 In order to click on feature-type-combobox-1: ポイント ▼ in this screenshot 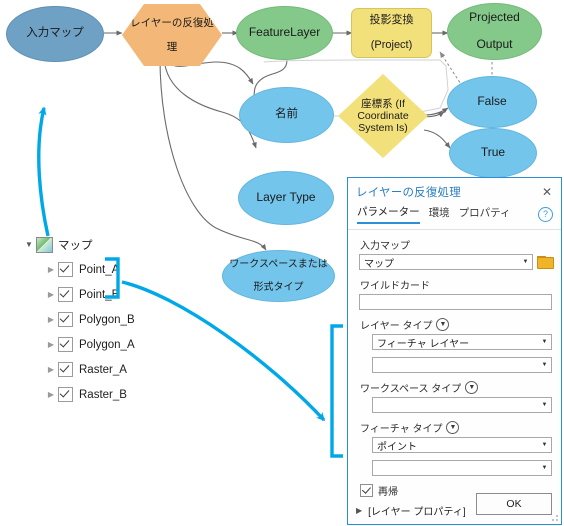, I will do `click(462, 445)`.